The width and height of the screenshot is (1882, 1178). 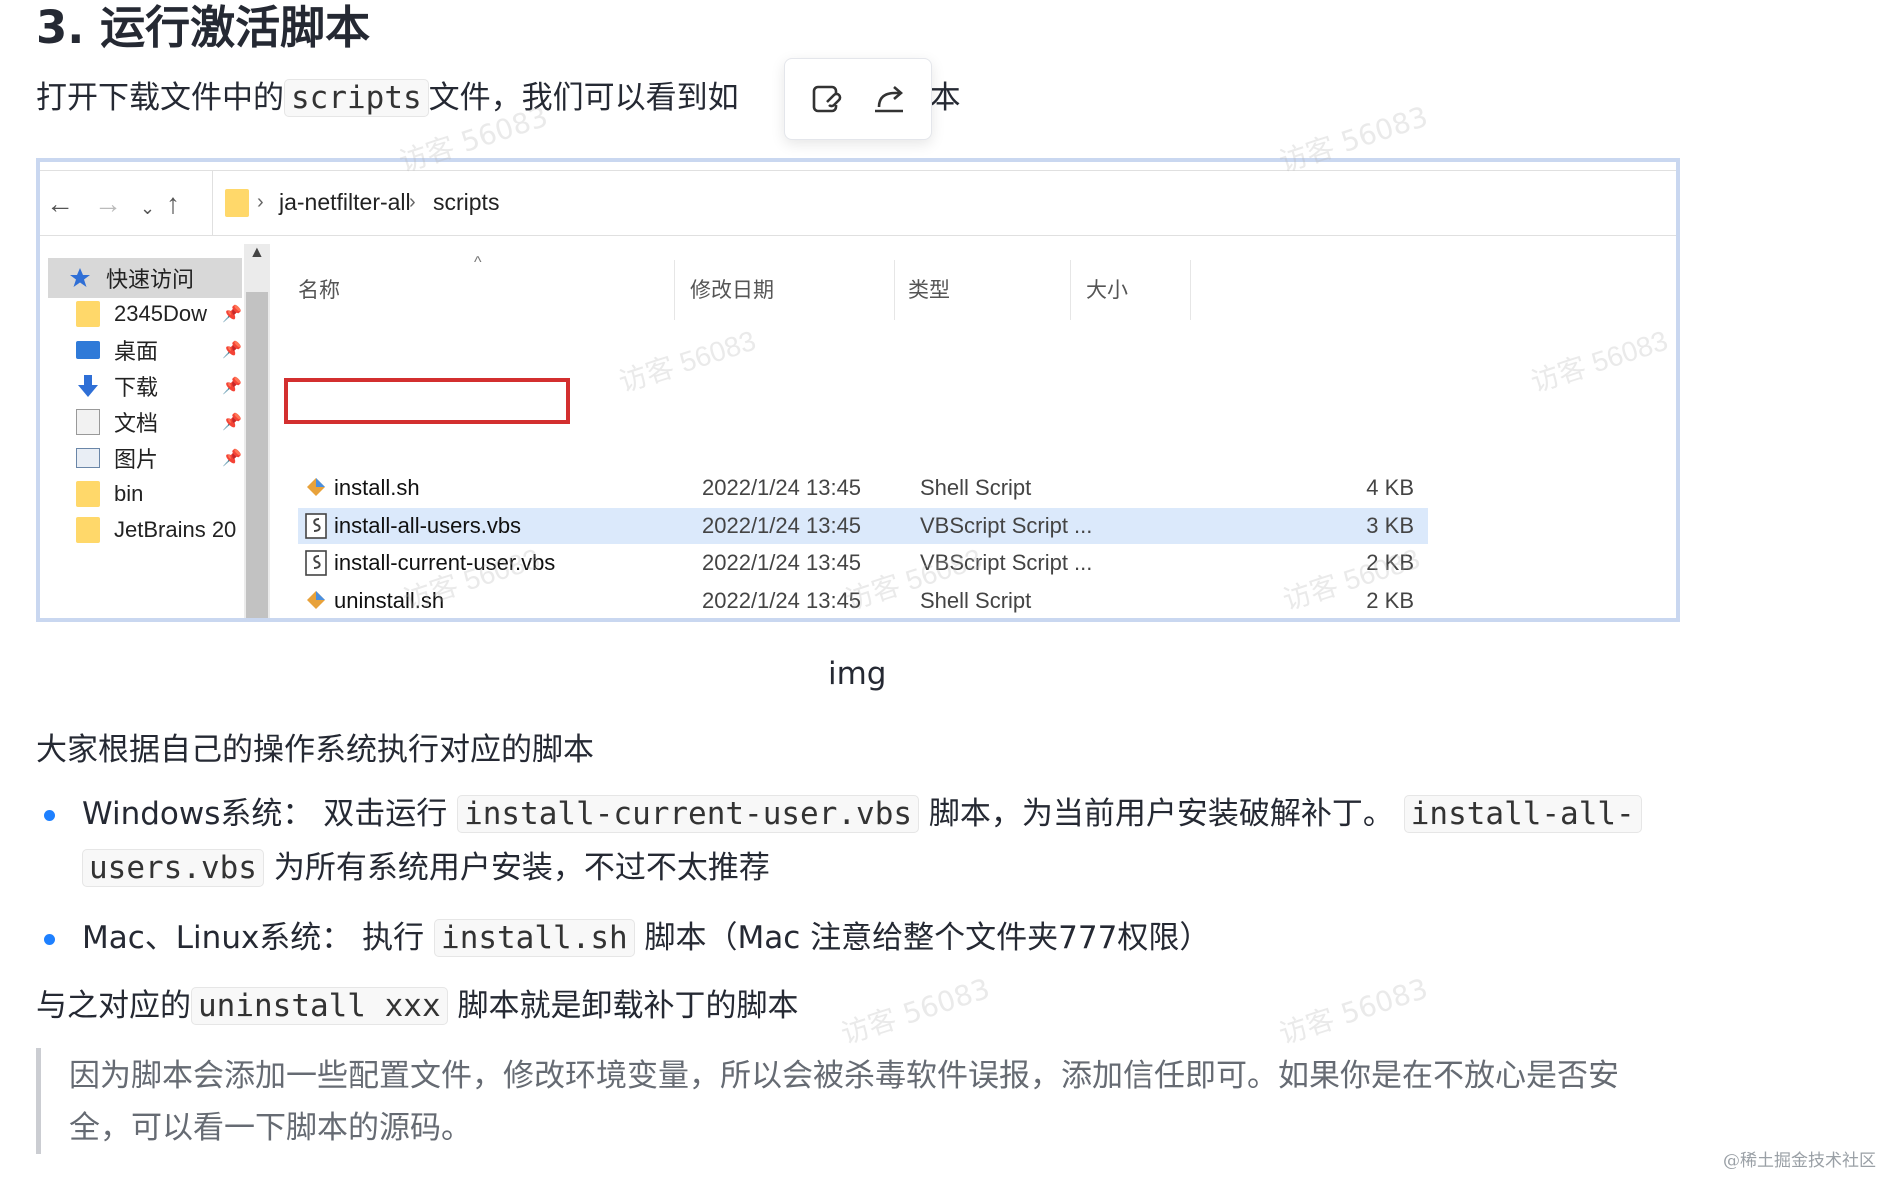 I want to click on sidebar-item-quick-access: 快速访问, so click(x=145, y=278).